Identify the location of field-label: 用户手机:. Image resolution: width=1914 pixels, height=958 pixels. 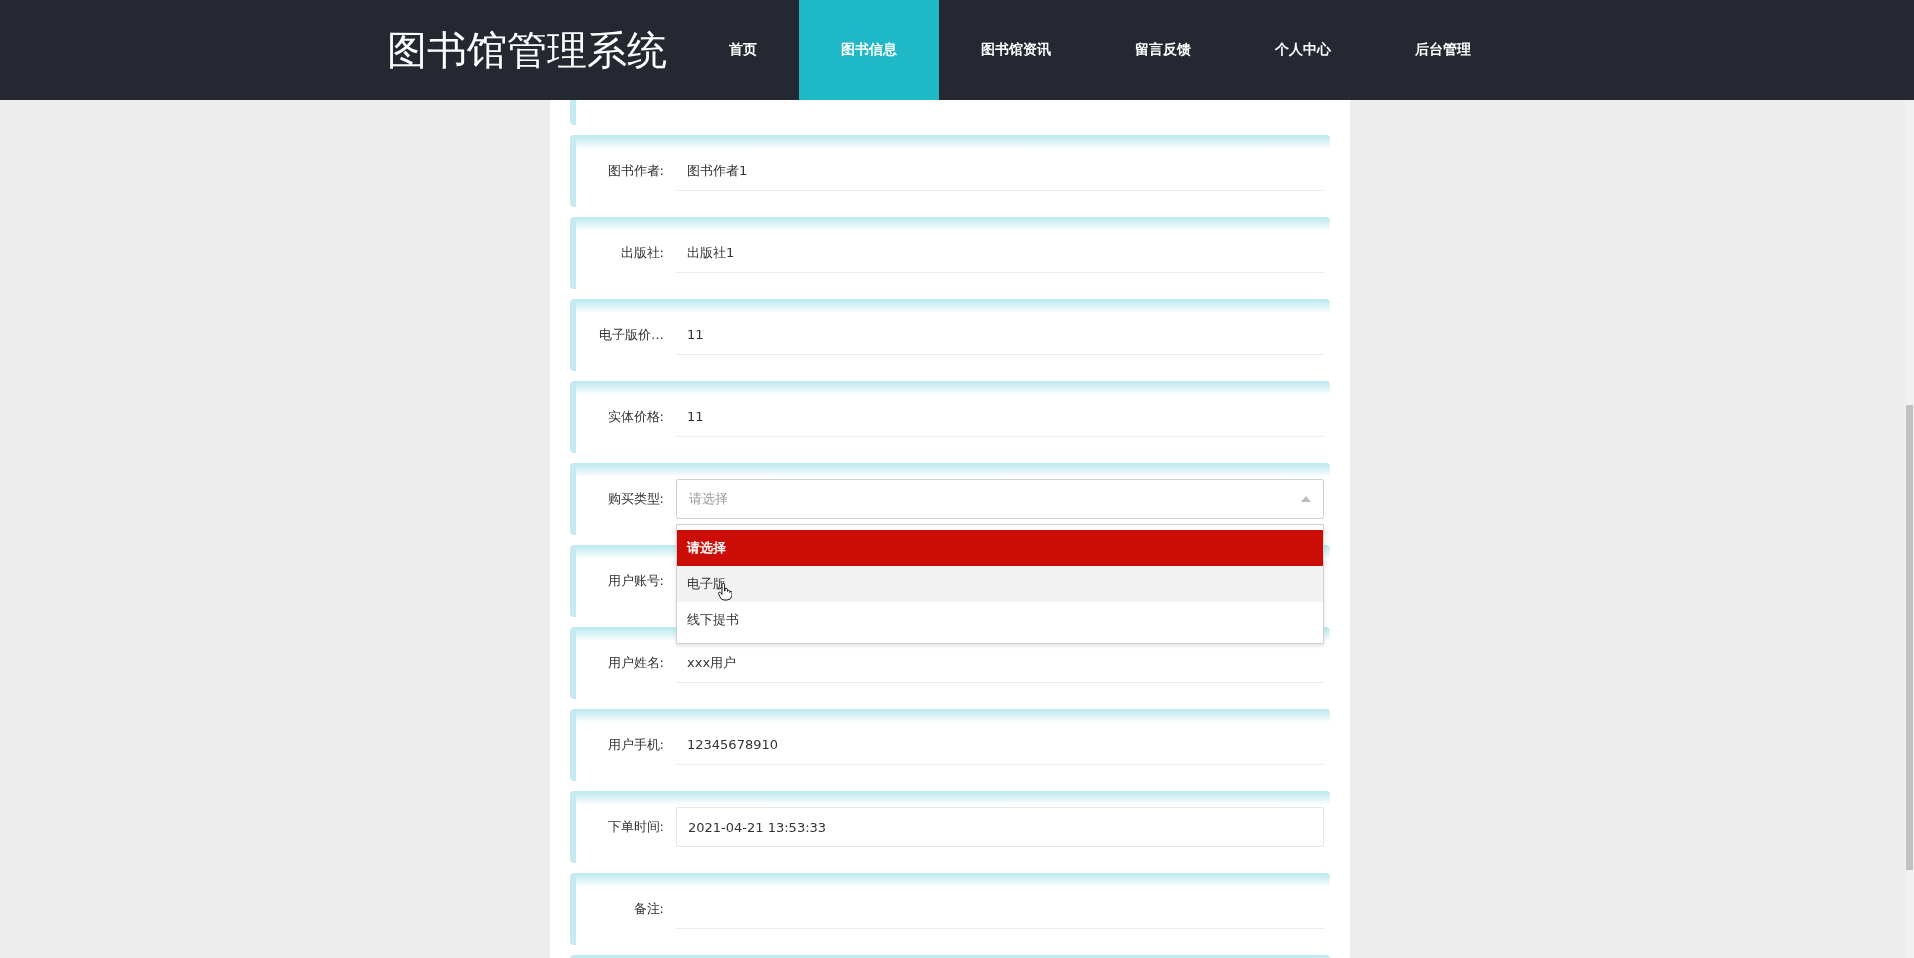
(635, 745).